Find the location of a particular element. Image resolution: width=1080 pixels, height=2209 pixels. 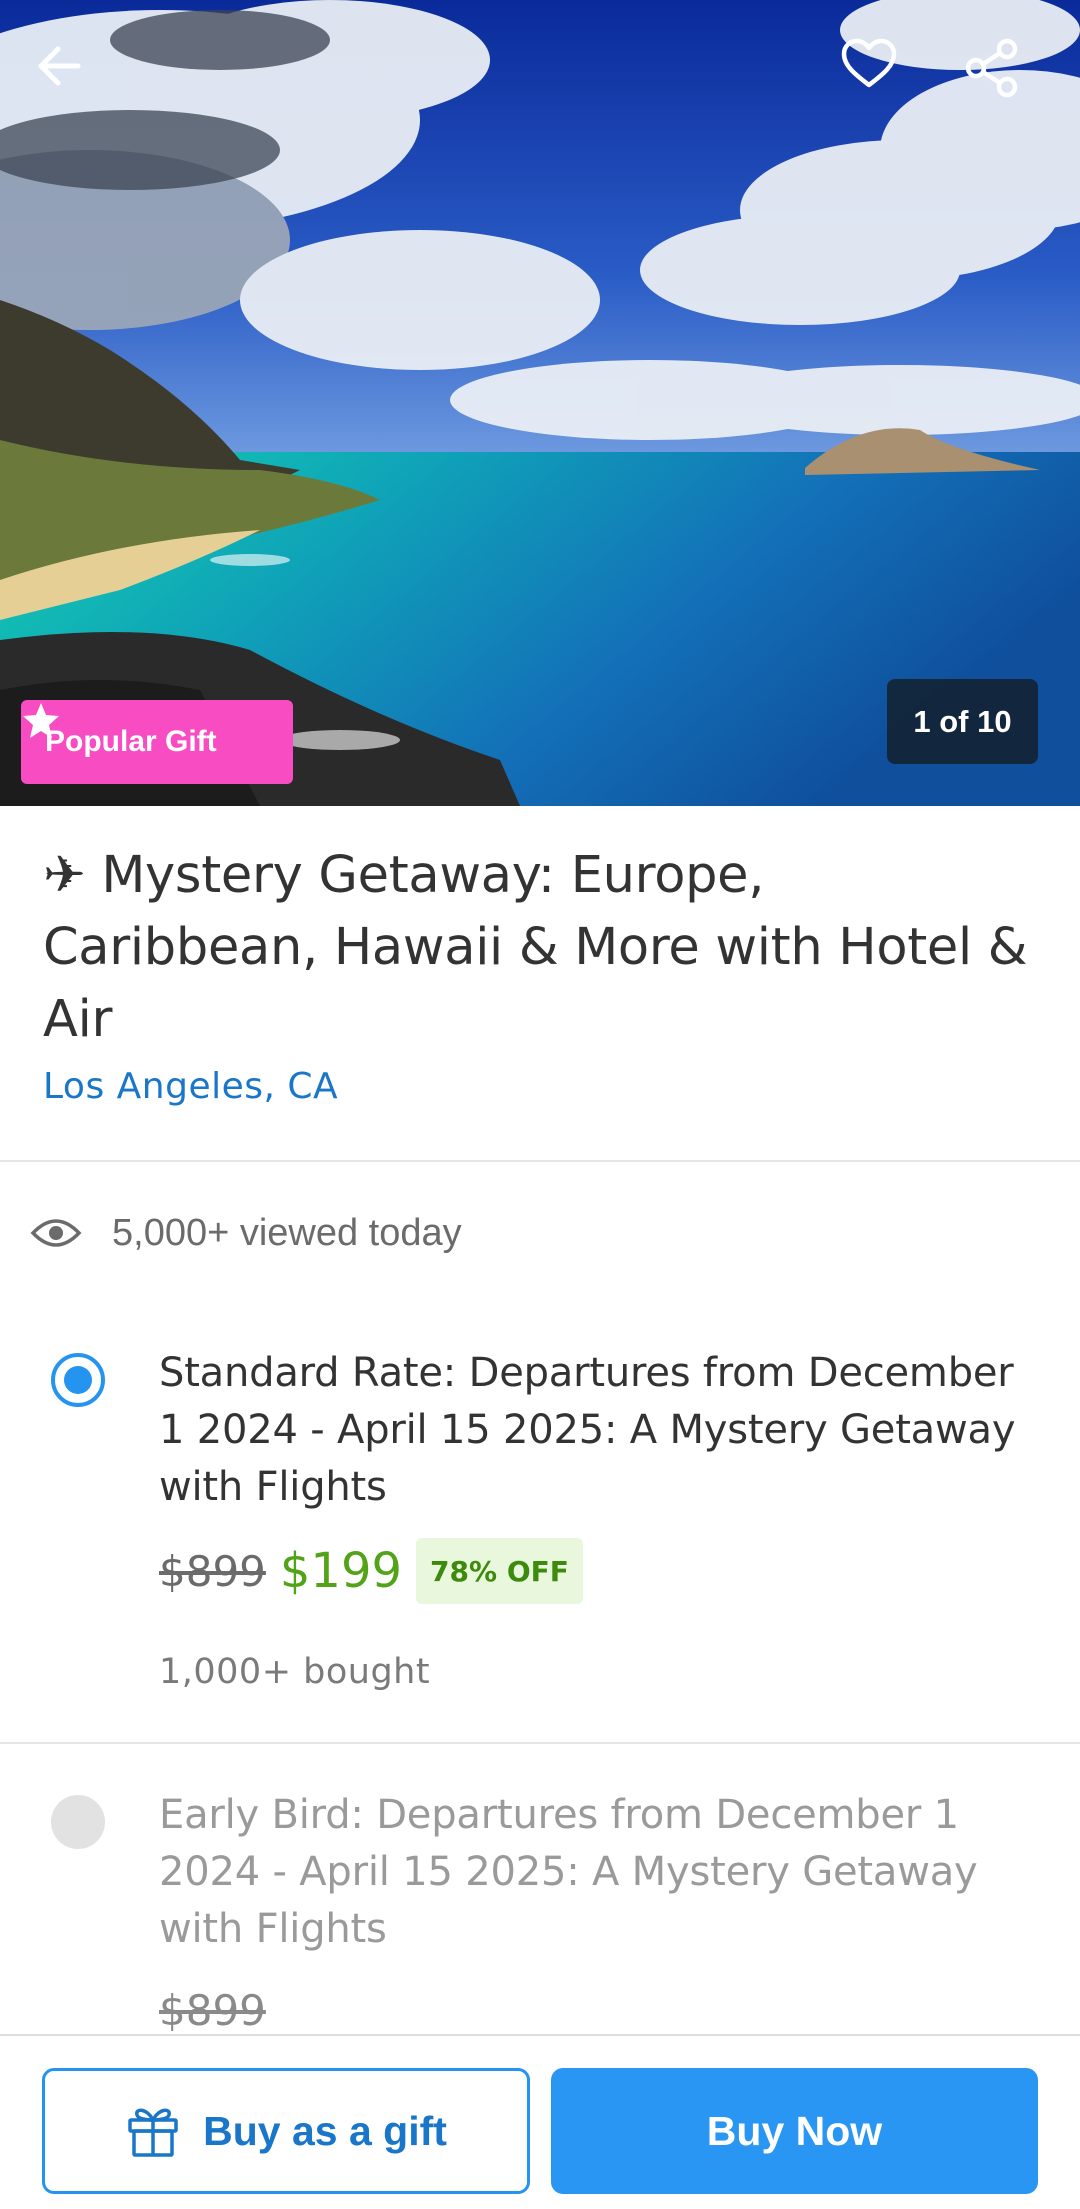

viewed-today-row: 5,000+ viewed today is located at coordinates (246, 1233).